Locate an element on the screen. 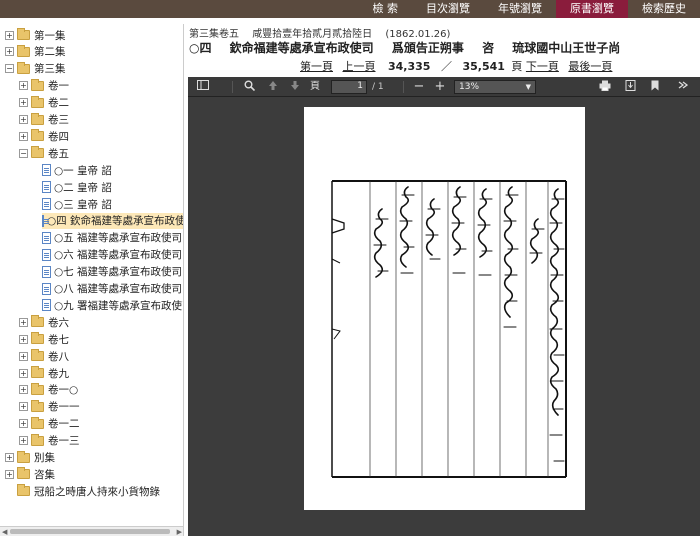 This screenshot has height=536, width=700. tree-document-5: ○五 福建等處承宣布政使司 is located at coordinates (112, 238).